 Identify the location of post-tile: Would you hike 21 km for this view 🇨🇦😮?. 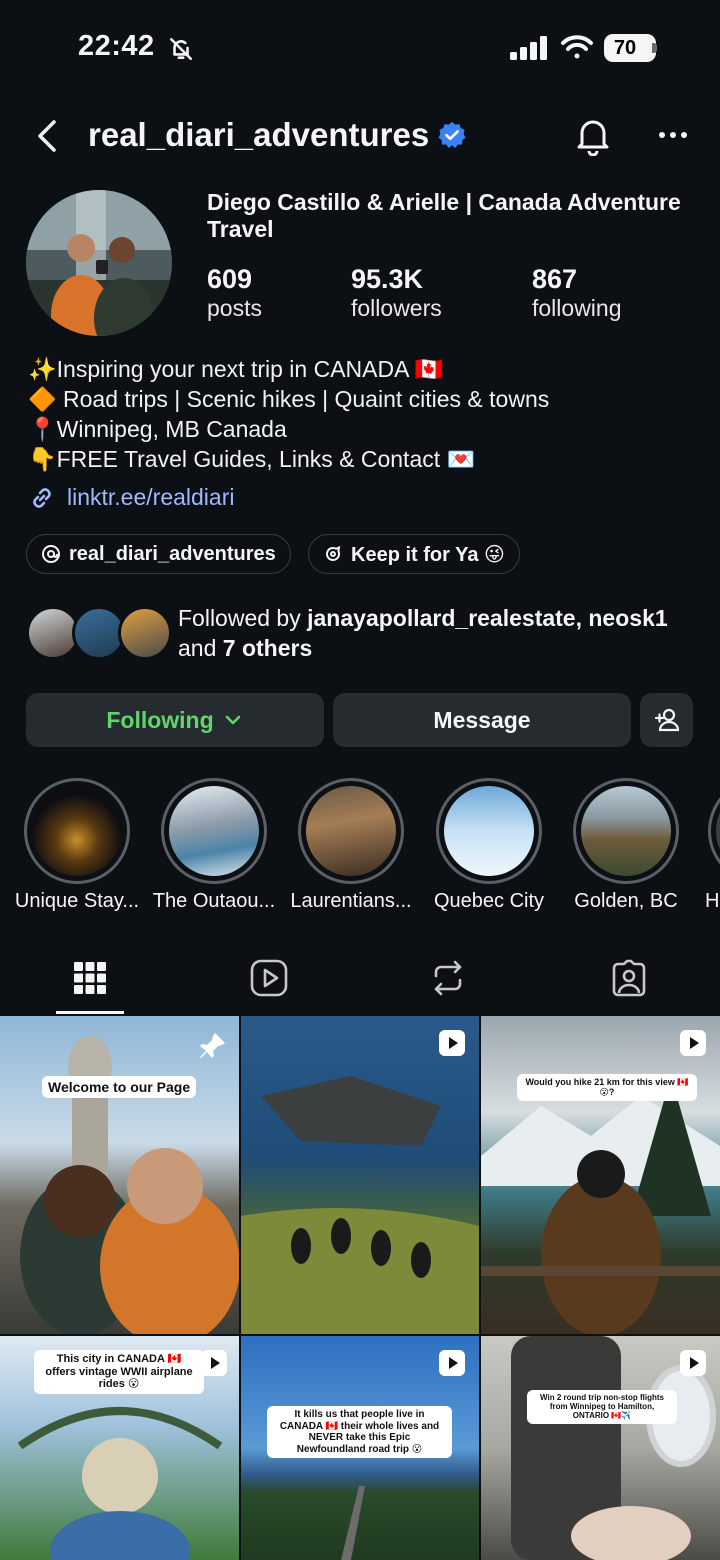
(600, 1175).